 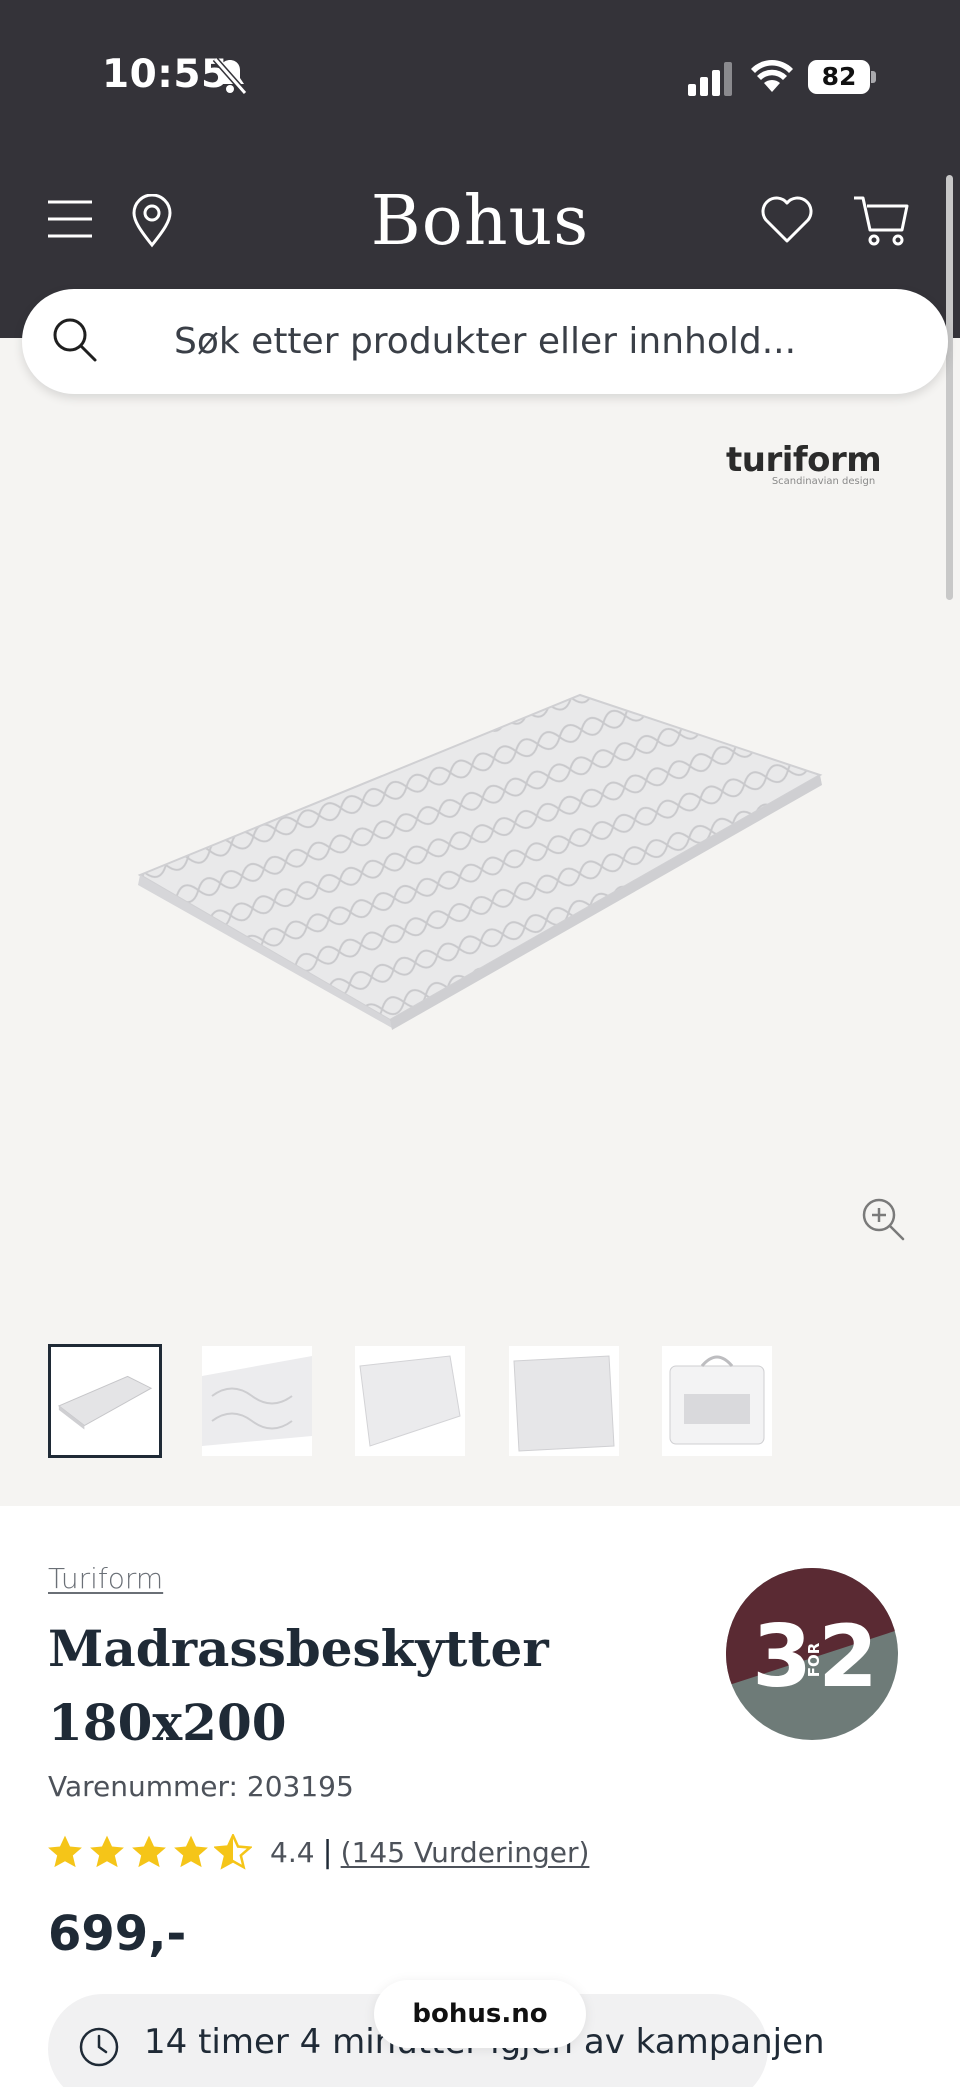 What do you see at coordinates (152, 221) in the screenshot?
I see `store-location-icon` at bounding box center [152, 221].